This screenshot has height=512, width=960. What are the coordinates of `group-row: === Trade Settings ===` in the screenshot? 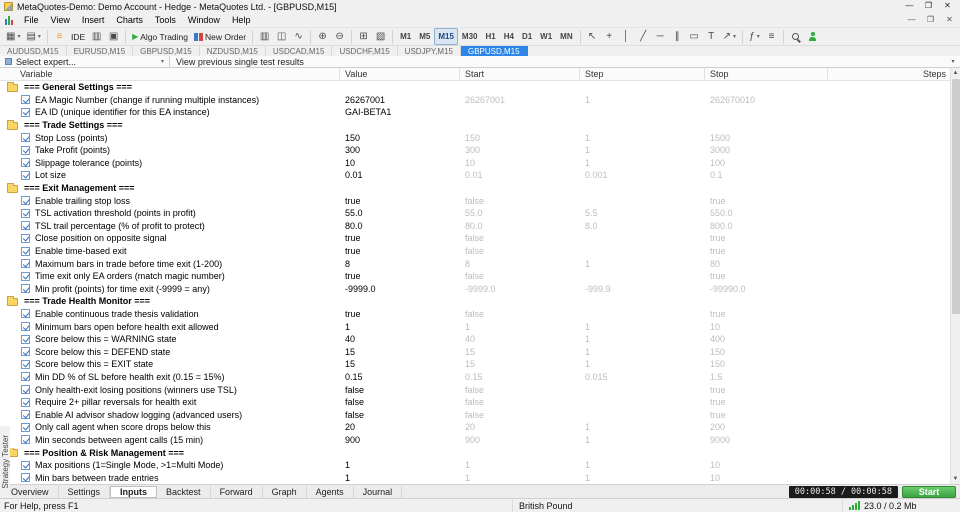 It's located at (475, 125).